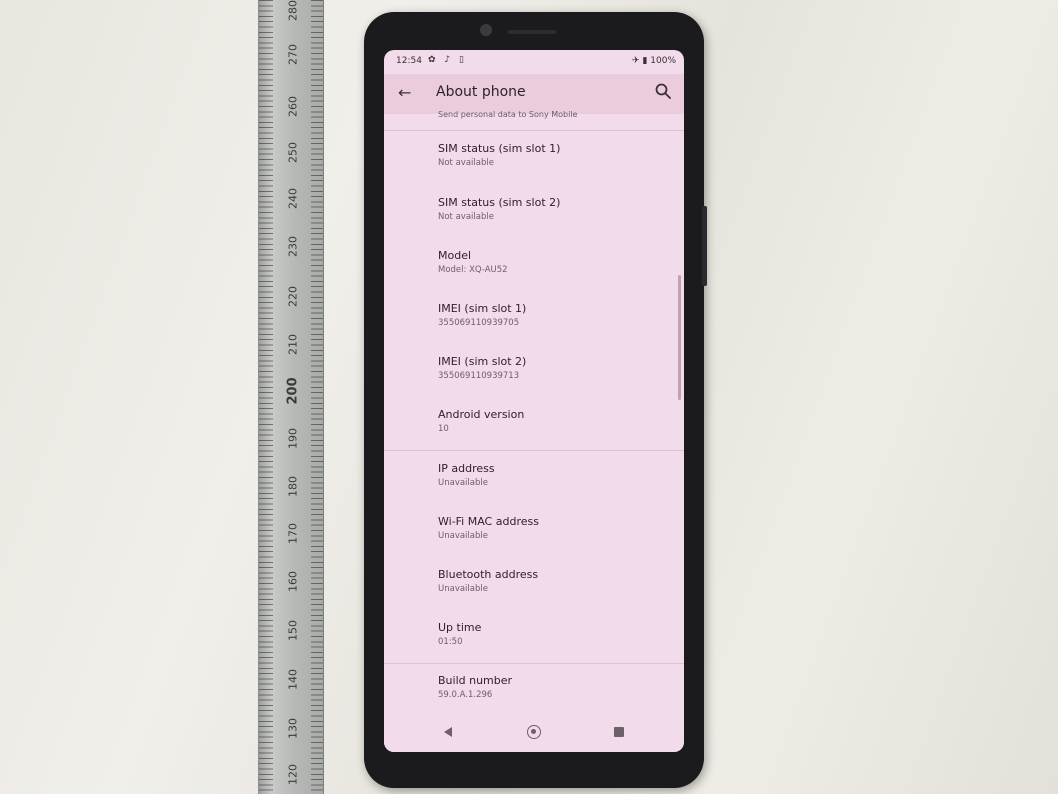  What do you see at coordinates (479, 323) in the screenshot?
I see `item-subtitle: 355069110939705` at bounding box center [479, 323].